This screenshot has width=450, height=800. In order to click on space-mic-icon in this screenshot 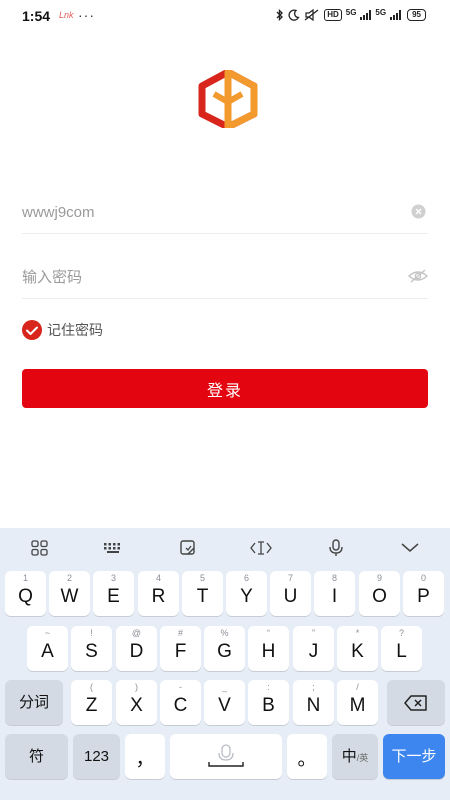, I will do `click(226, 755)`.